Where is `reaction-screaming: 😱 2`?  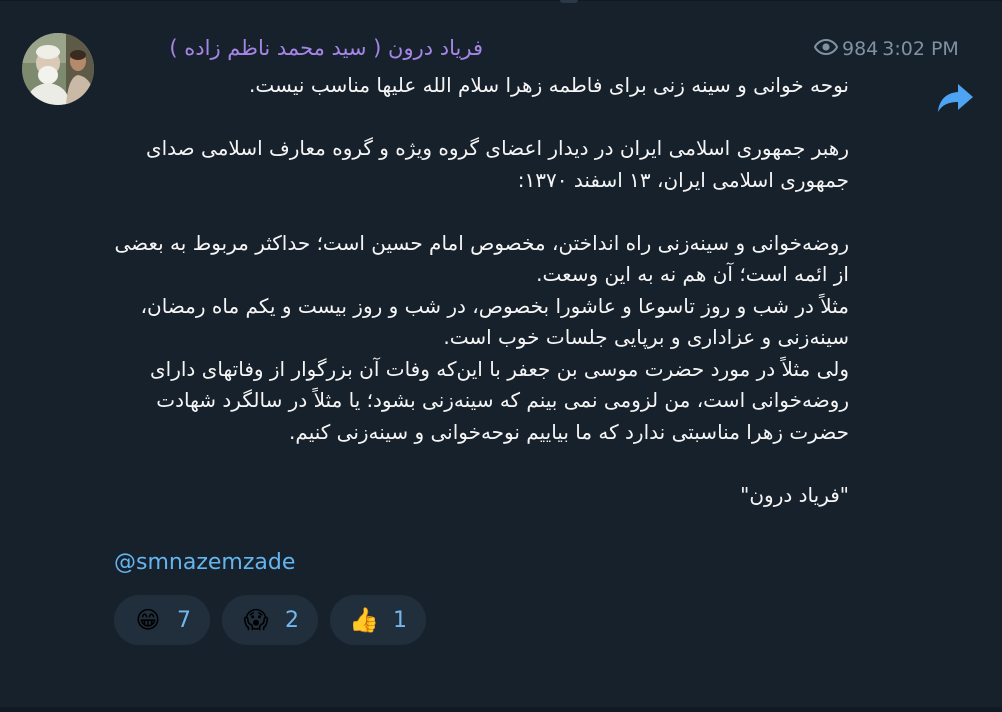 reaction-screaming: 😱 2 is located at coordinates (270, 620).